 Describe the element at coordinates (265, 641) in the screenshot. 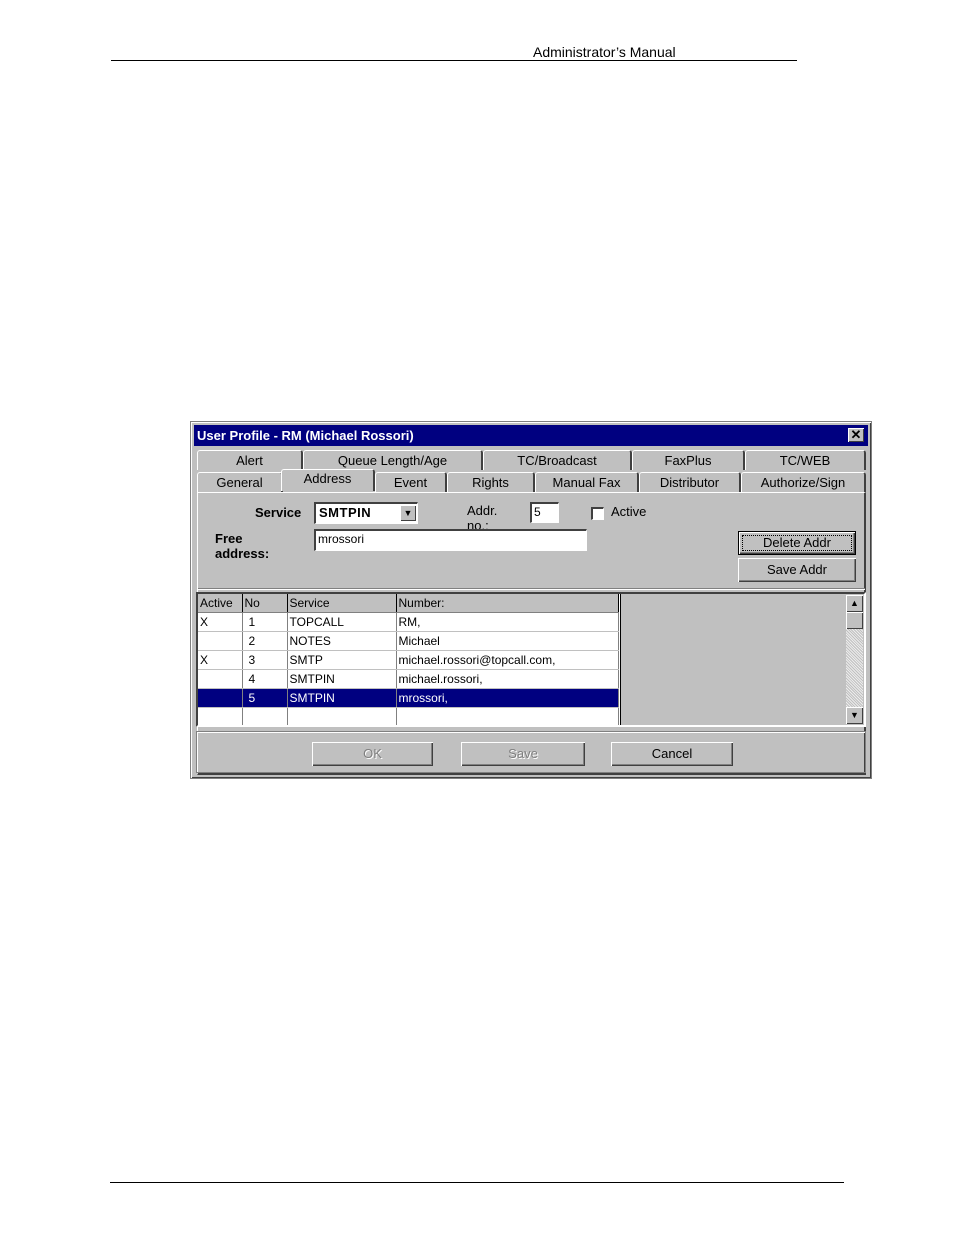

I see `cell-no: 2` at that location.